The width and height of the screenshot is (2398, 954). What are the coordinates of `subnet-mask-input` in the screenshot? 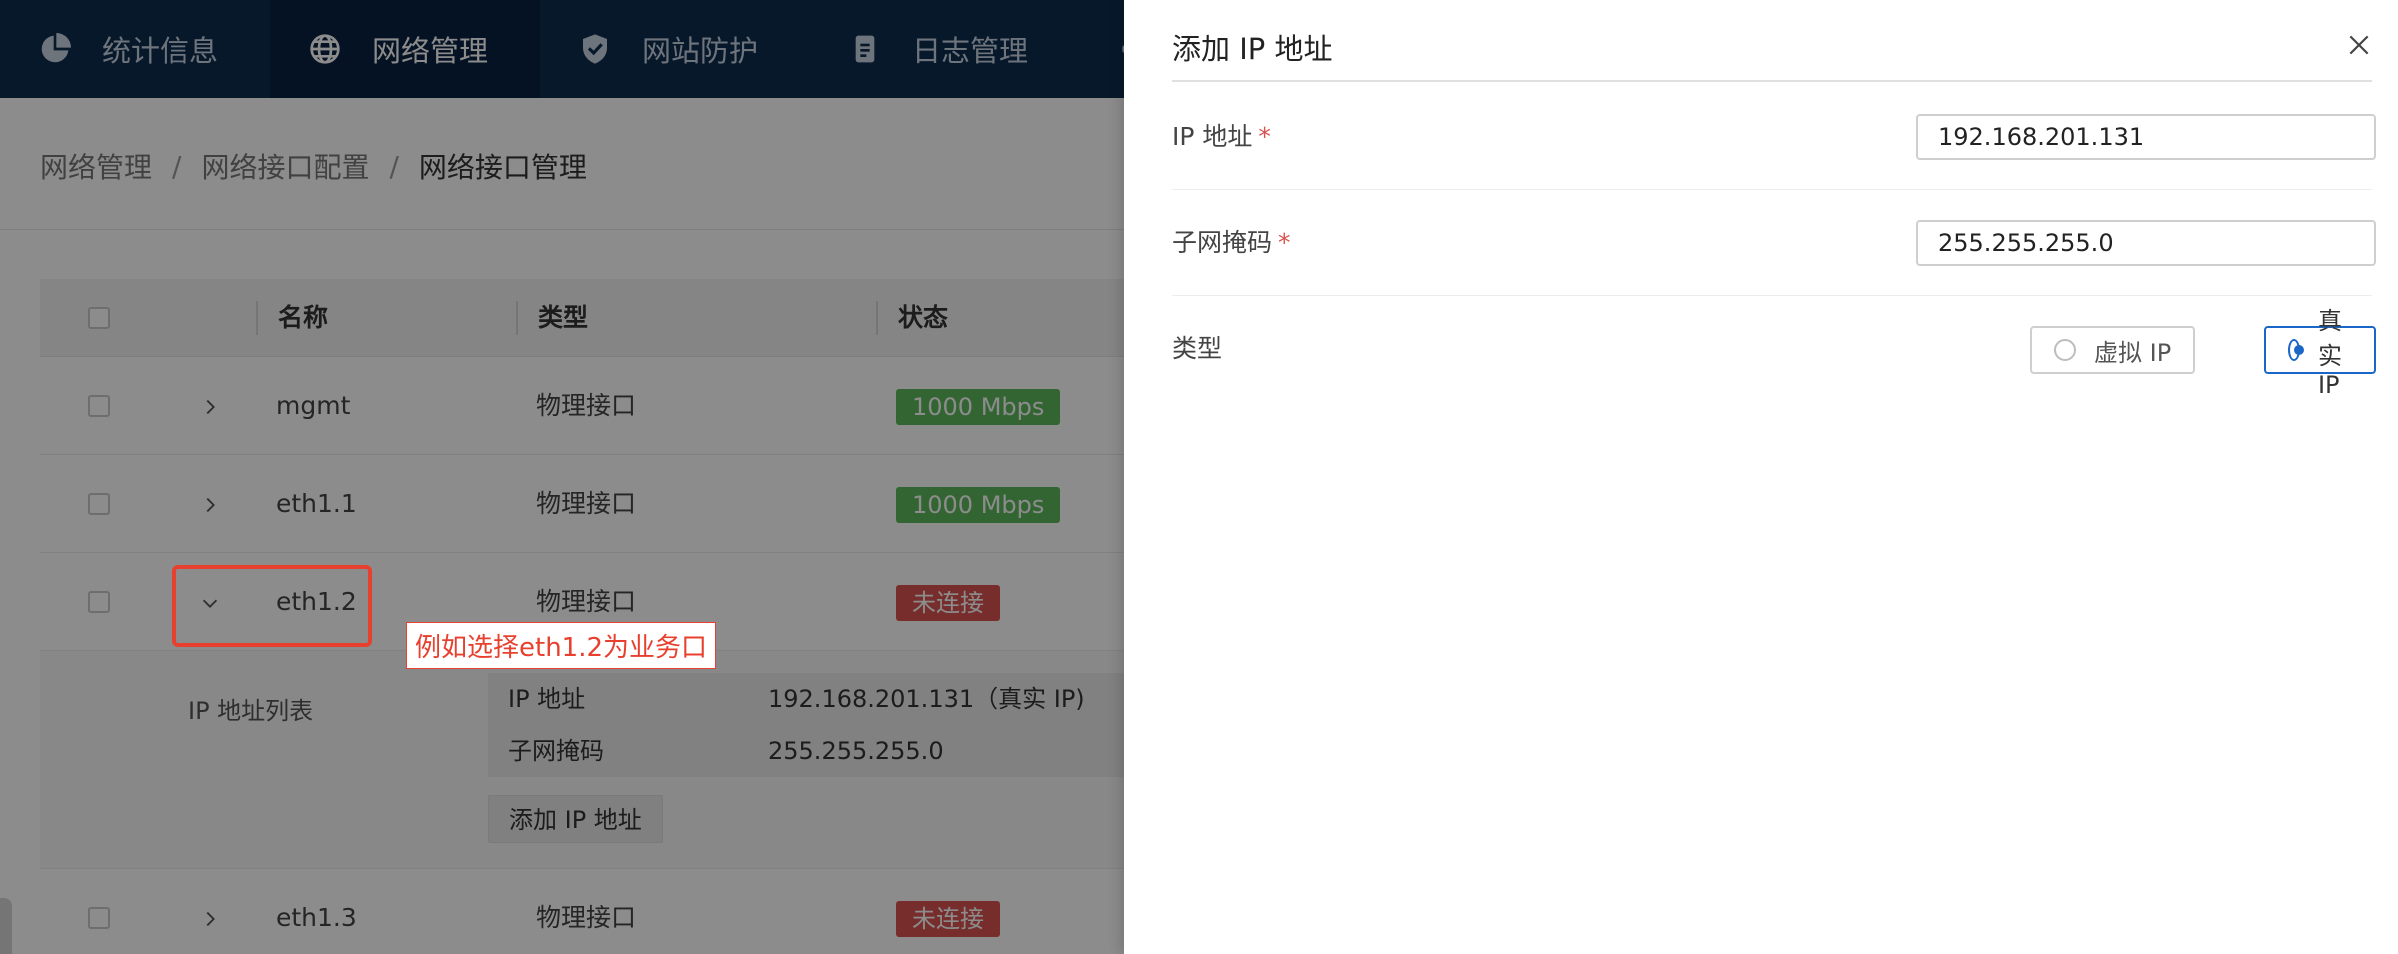 It's located at (2146, 243).